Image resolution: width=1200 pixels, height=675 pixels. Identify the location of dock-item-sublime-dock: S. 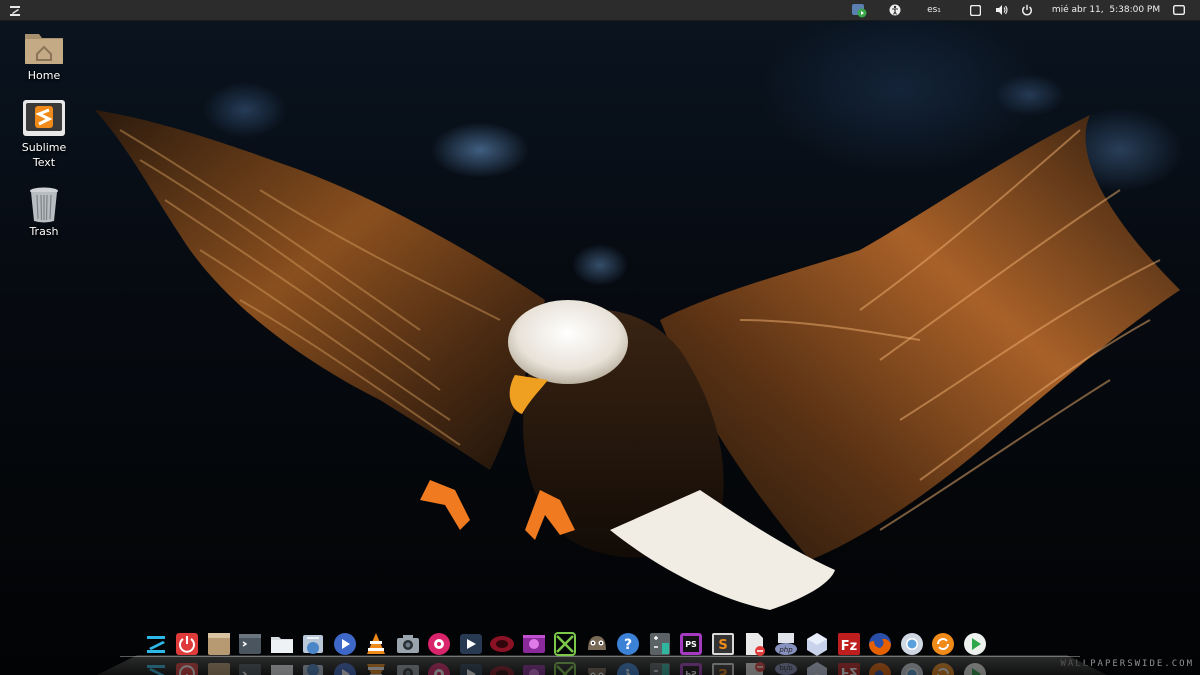
(723, 644).